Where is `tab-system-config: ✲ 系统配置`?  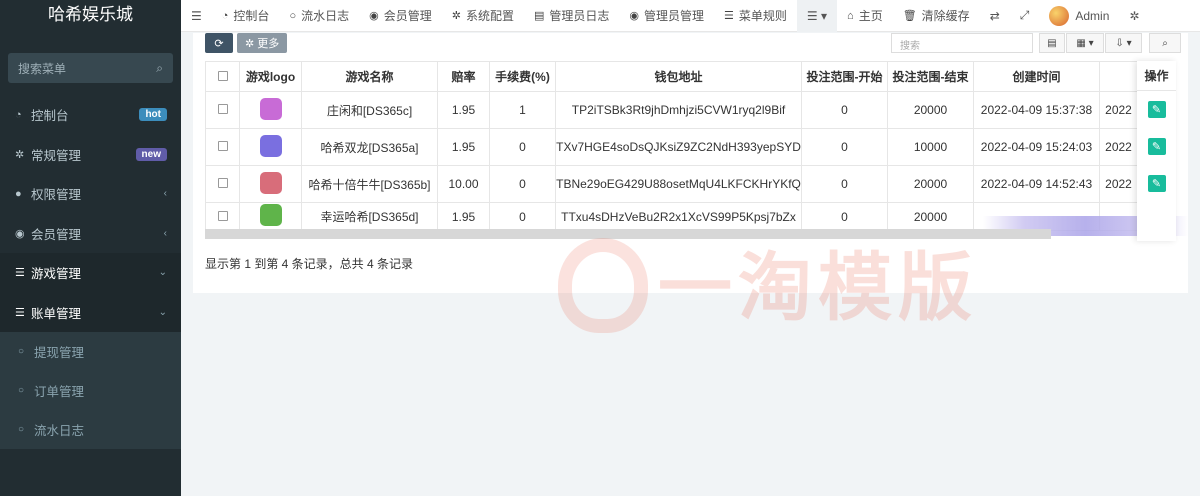 tab-system-config: ✲ 系统配置 is located at coordinates (483, 16).